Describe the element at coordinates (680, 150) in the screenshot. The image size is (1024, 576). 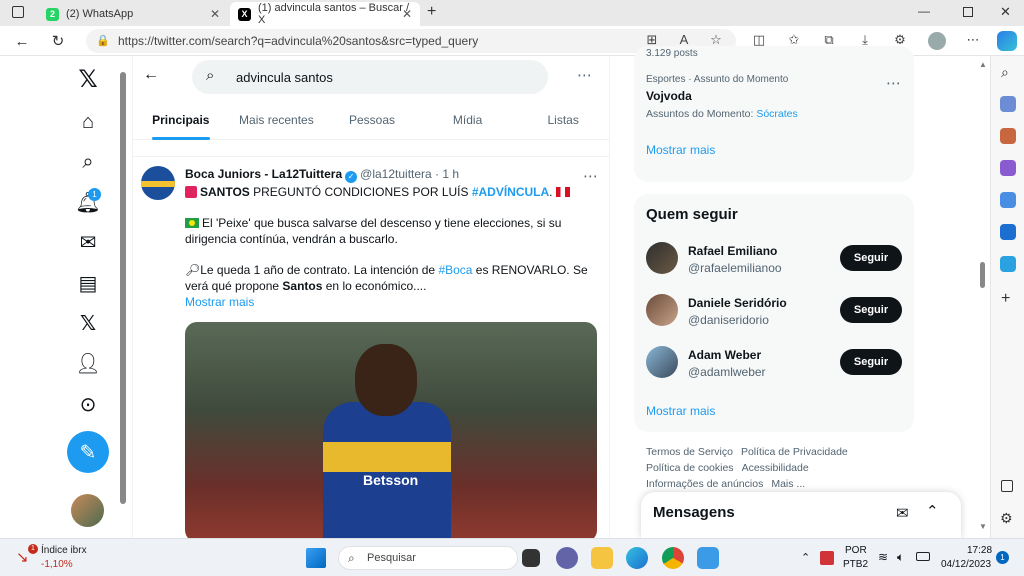
I see `trends-show-more: Mostrar mais` at that location.